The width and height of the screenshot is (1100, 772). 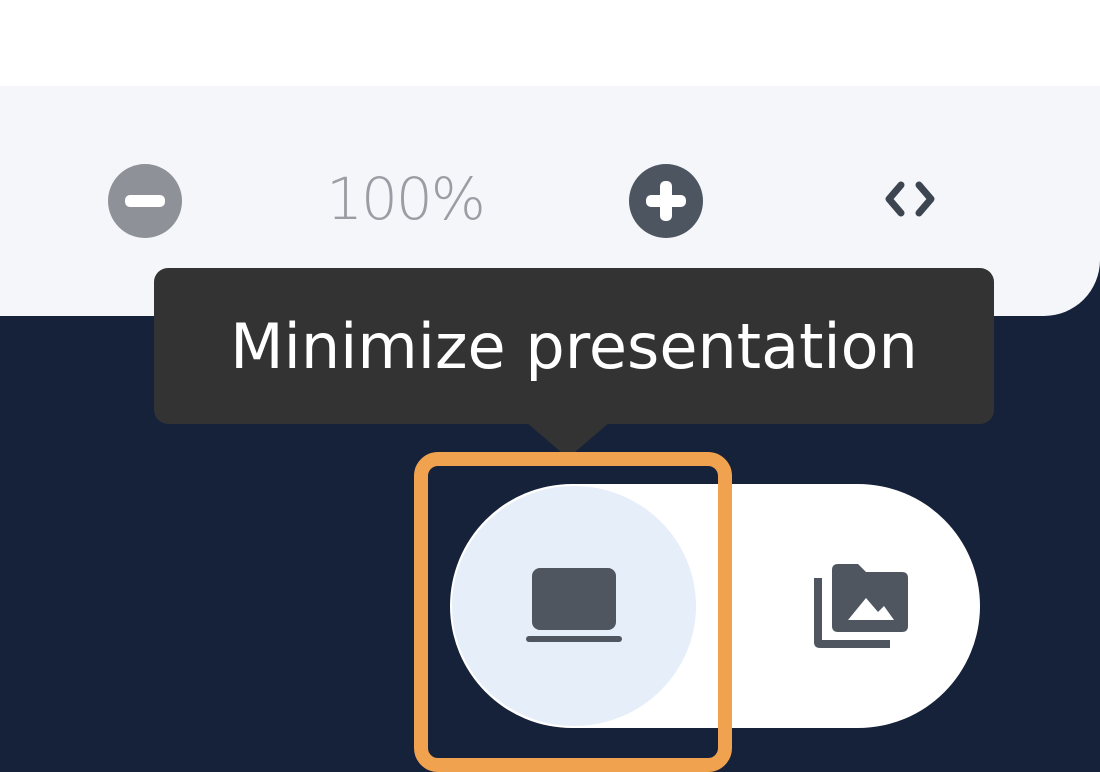 I want to click on zoom-in-button, so click(x=666, y=201).